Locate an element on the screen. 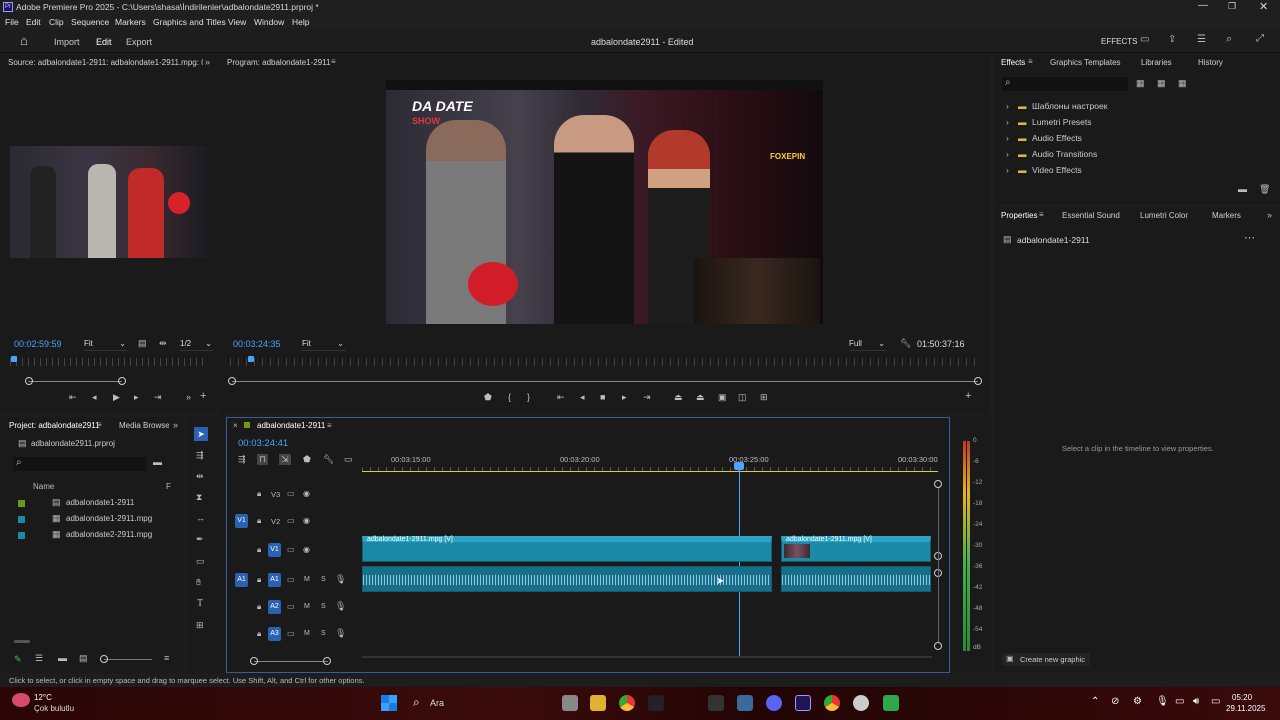 This screenshot has height=720, width=1280. tab-history: History is located at coordinates (1210, 62).